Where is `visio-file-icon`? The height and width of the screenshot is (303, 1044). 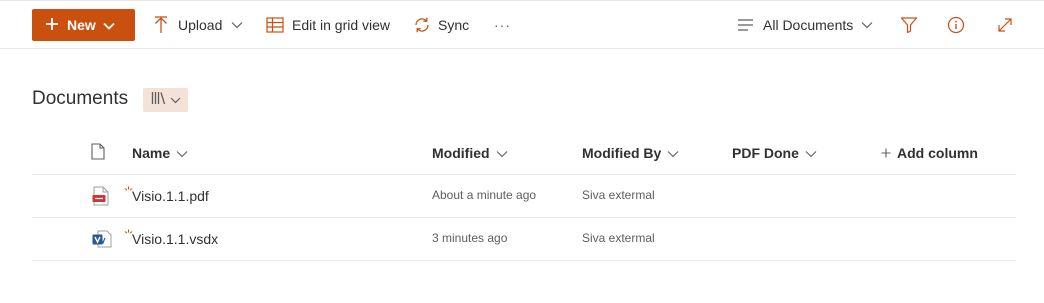
visio-file-icon is located at coordinates (102, 239).